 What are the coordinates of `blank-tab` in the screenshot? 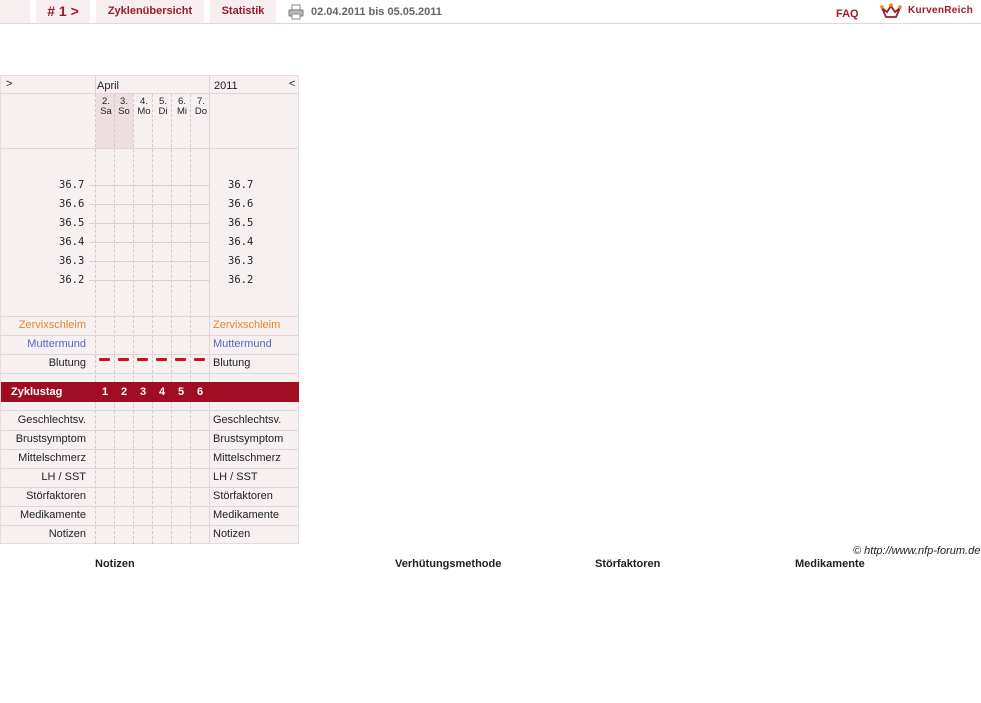 It's located at (15, 11).